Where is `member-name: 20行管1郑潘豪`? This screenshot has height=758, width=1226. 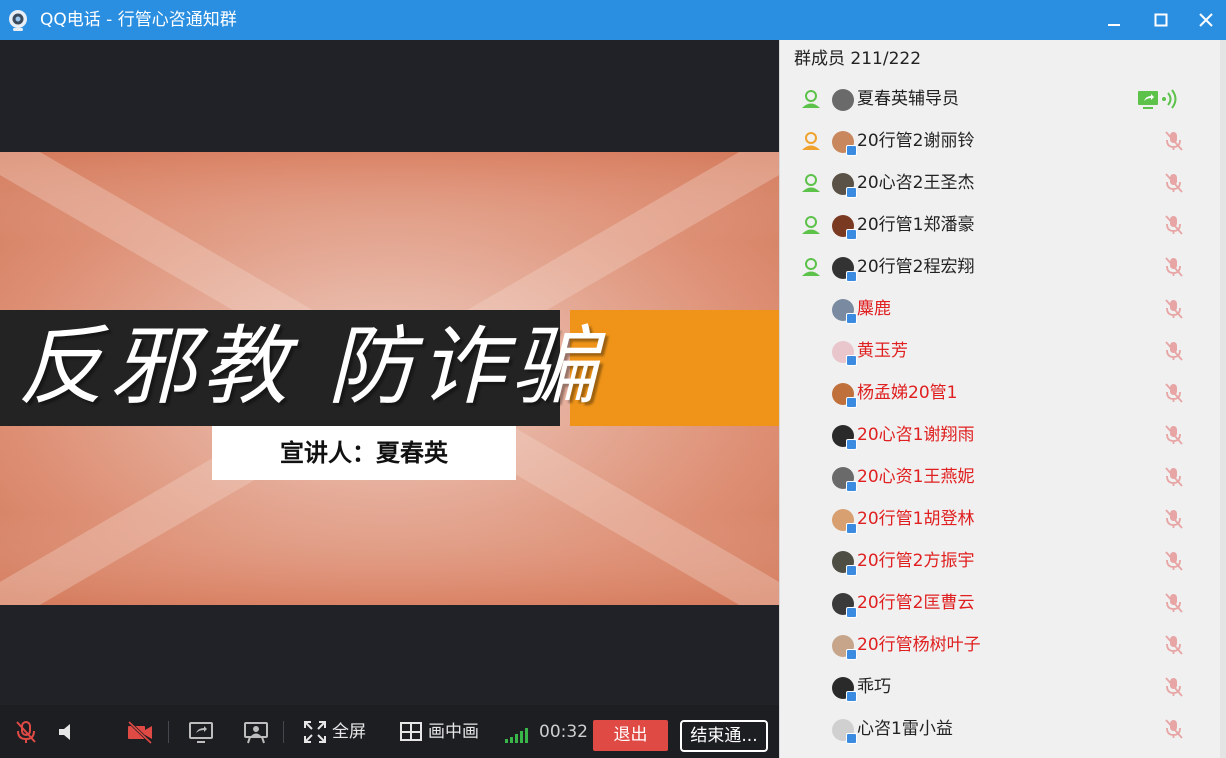
member-name: 20行管1郑潘豪 is located at coordinates (916, 225).